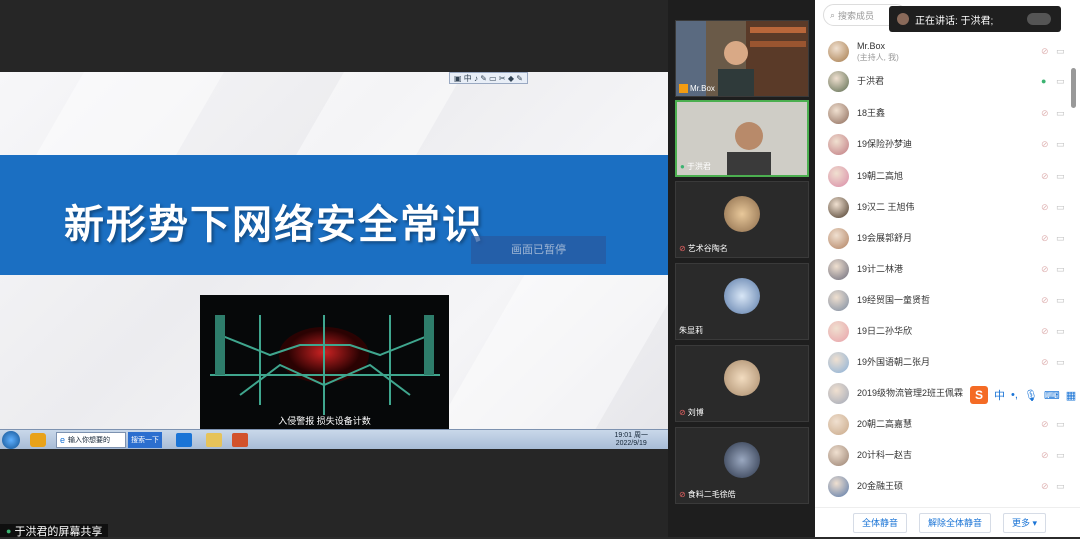 The width and height of the screenshot is (1080, 539). I want to click on participant-tile: ⊘ 刘博, so click(742, 383).